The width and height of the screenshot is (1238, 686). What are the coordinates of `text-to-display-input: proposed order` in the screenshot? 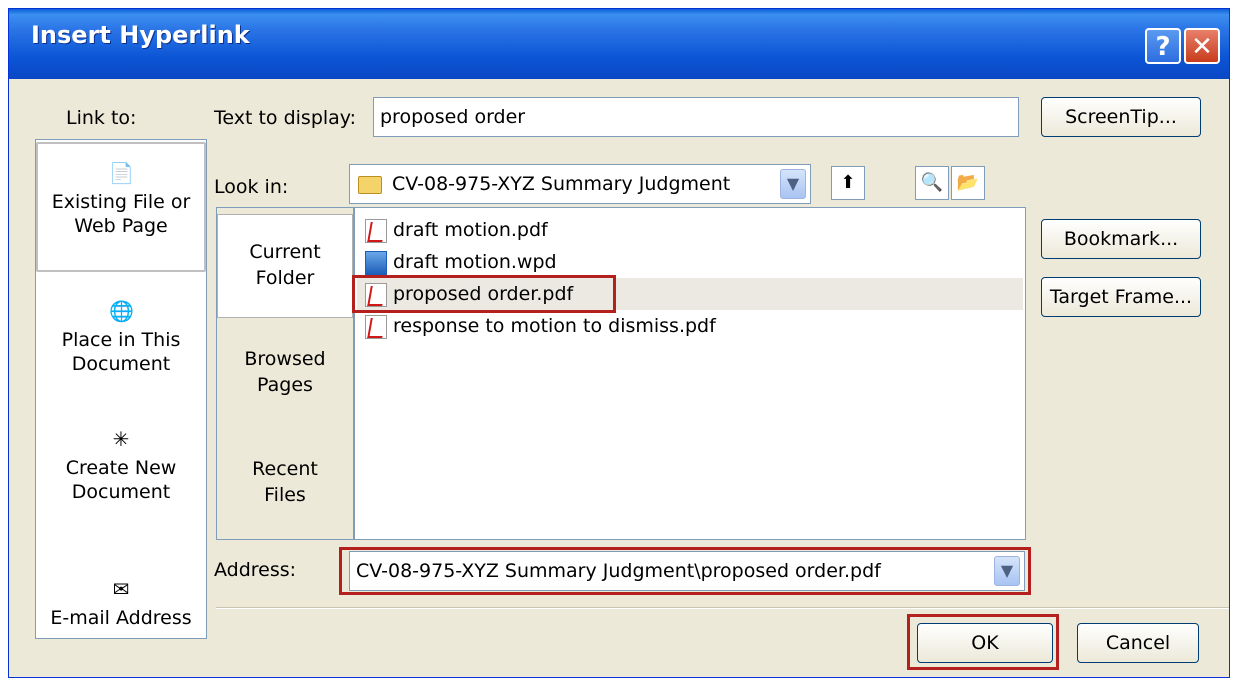 It's located at (696, 117).